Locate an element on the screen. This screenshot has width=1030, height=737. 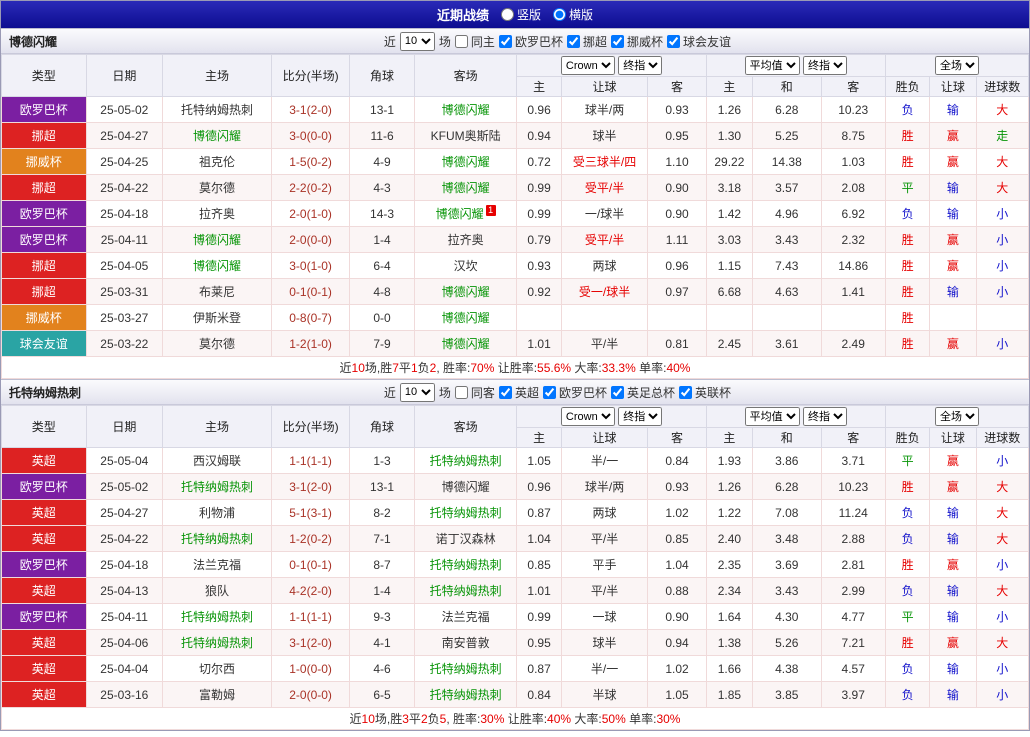
away-team: 博德闪耀 1 is located at coordinates (465, 213).